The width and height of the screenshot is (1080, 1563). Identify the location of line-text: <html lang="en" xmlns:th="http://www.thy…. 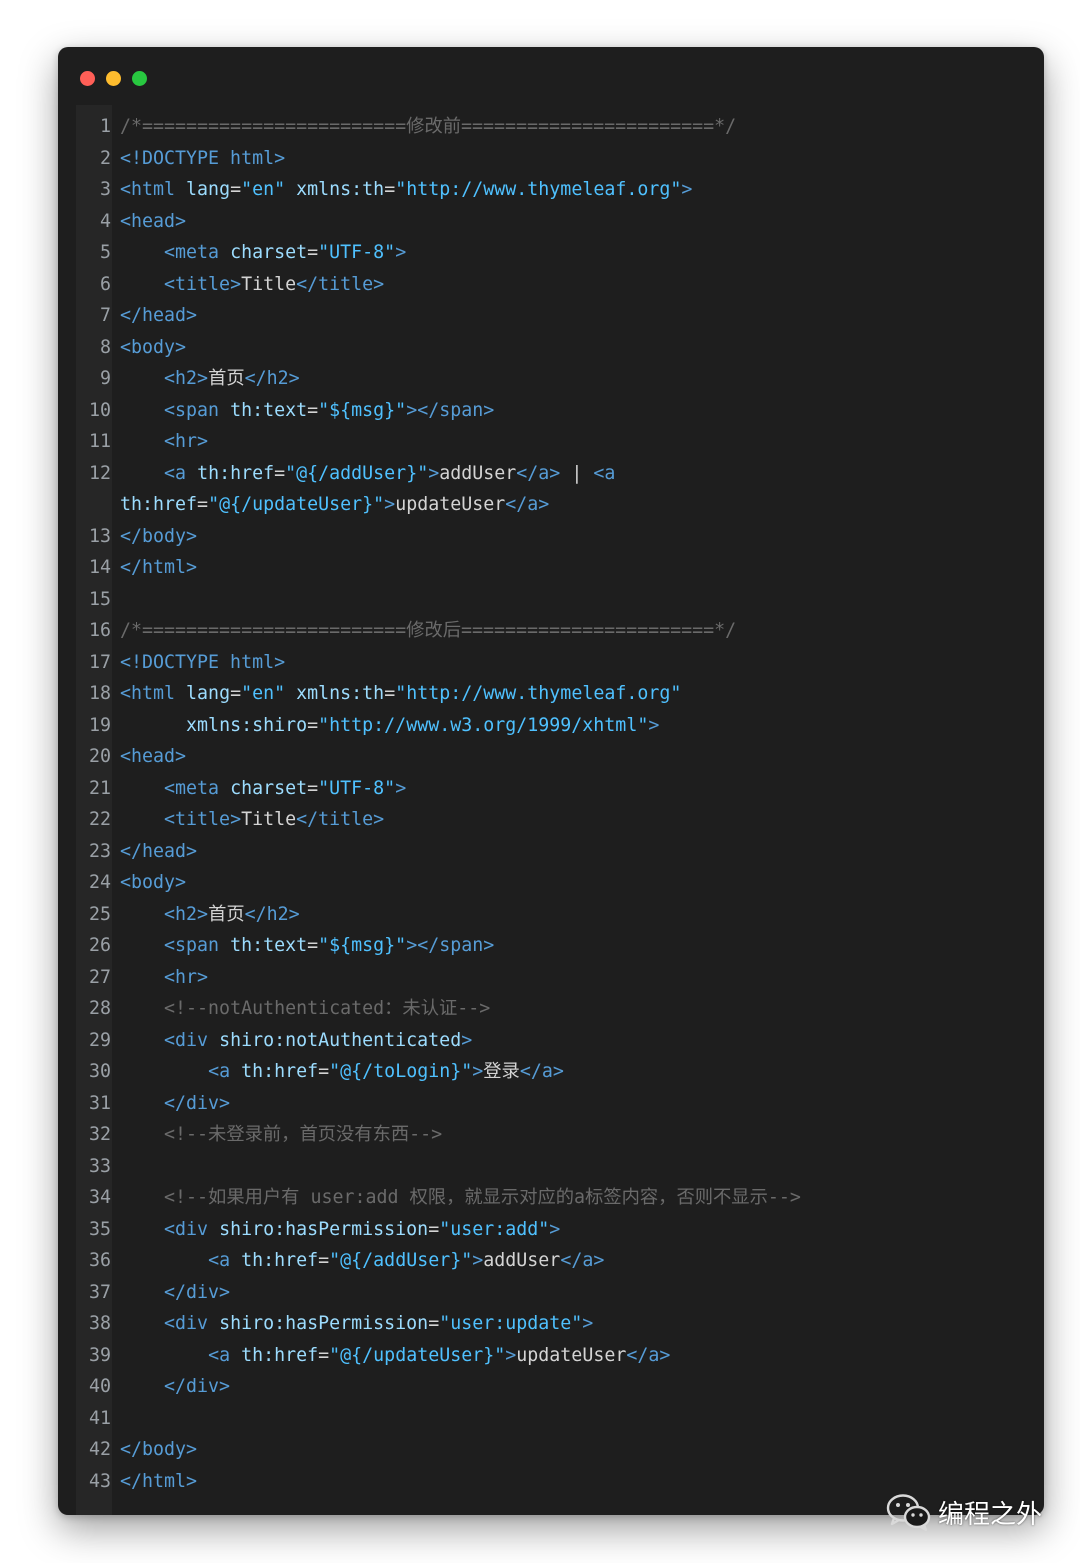
(396, 694).